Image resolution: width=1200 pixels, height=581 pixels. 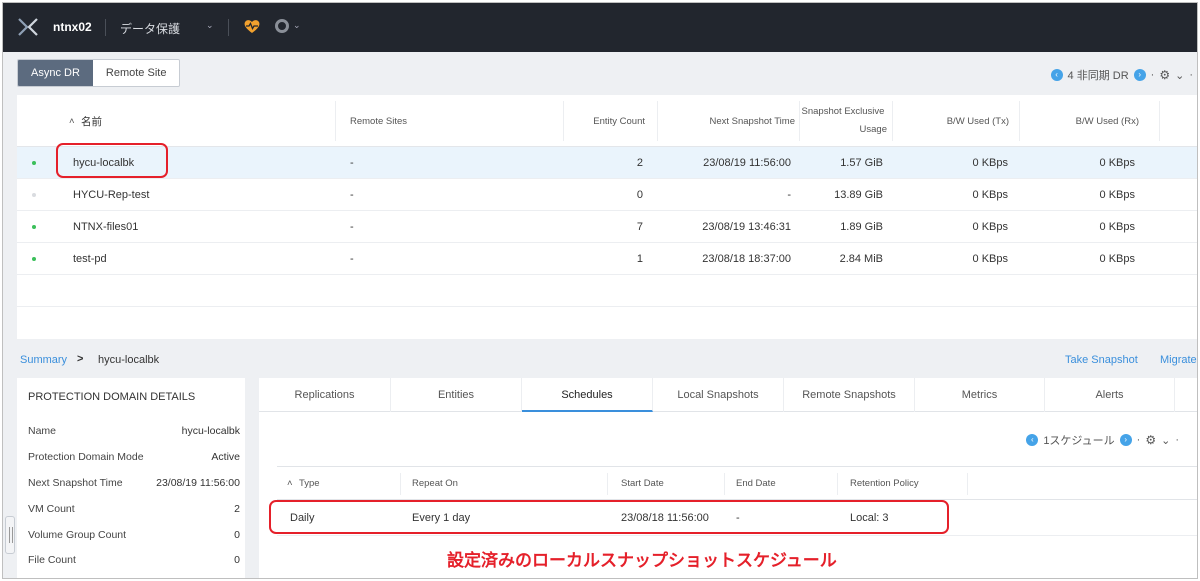 I want to click on detail-row: VM Count 2, so click(x=134, y=513).